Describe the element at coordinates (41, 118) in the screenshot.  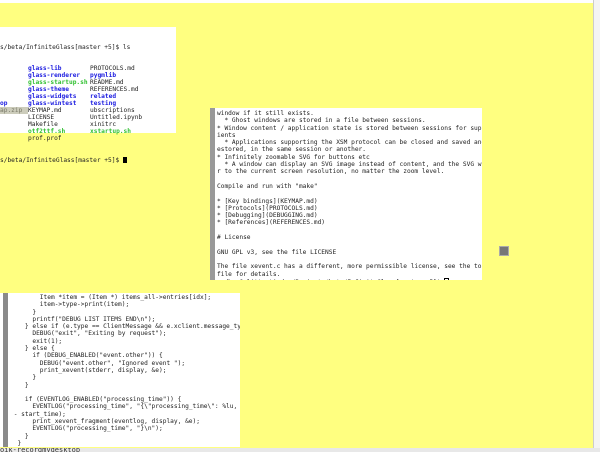
I see `file-name: LICENSE` at that location.